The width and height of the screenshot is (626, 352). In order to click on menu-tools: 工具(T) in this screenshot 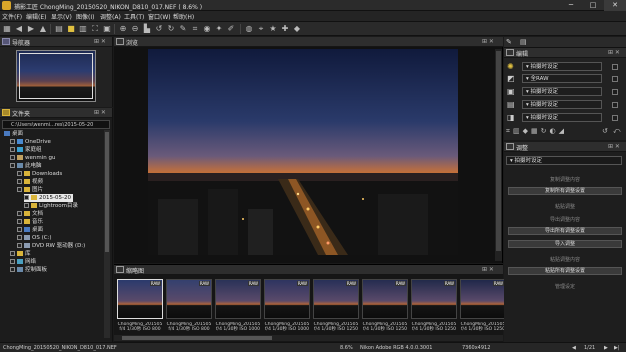, I will do `click(134, 16)`.